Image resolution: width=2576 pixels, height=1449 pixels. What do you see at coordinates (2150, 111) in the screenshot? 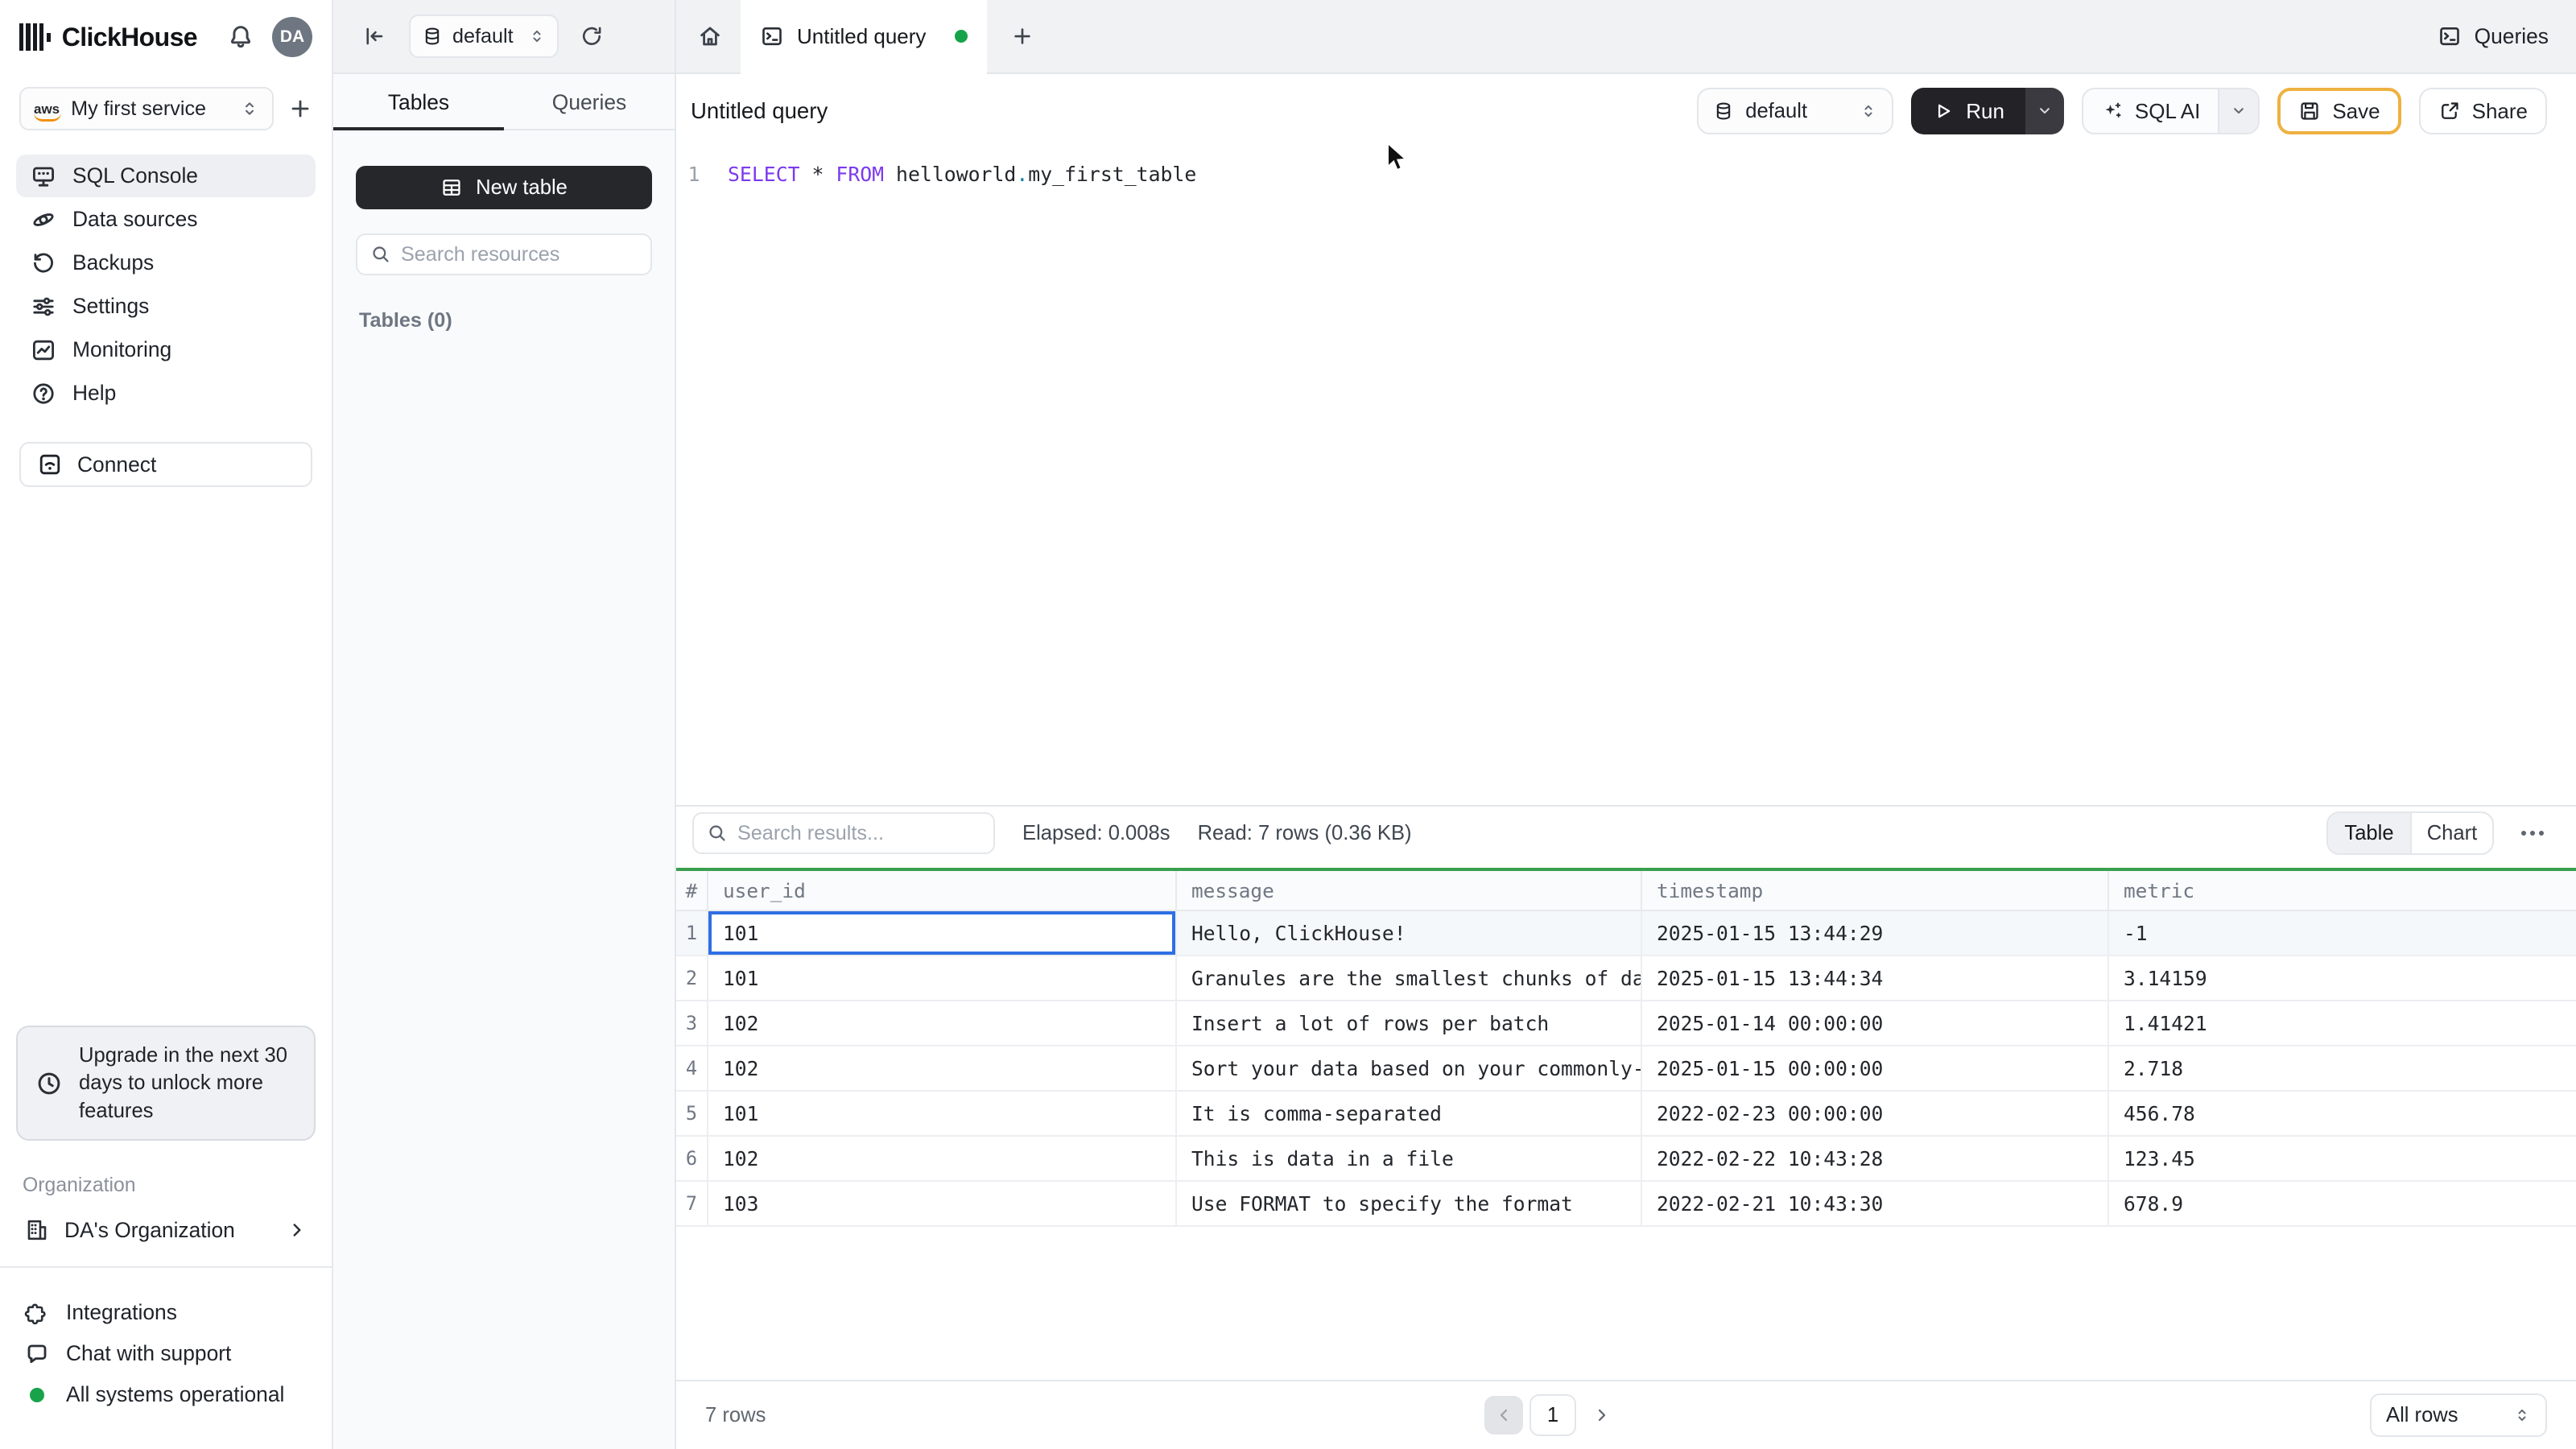
I see `sql-ai-button: SQL AI` at bounding box center [2150, 111].